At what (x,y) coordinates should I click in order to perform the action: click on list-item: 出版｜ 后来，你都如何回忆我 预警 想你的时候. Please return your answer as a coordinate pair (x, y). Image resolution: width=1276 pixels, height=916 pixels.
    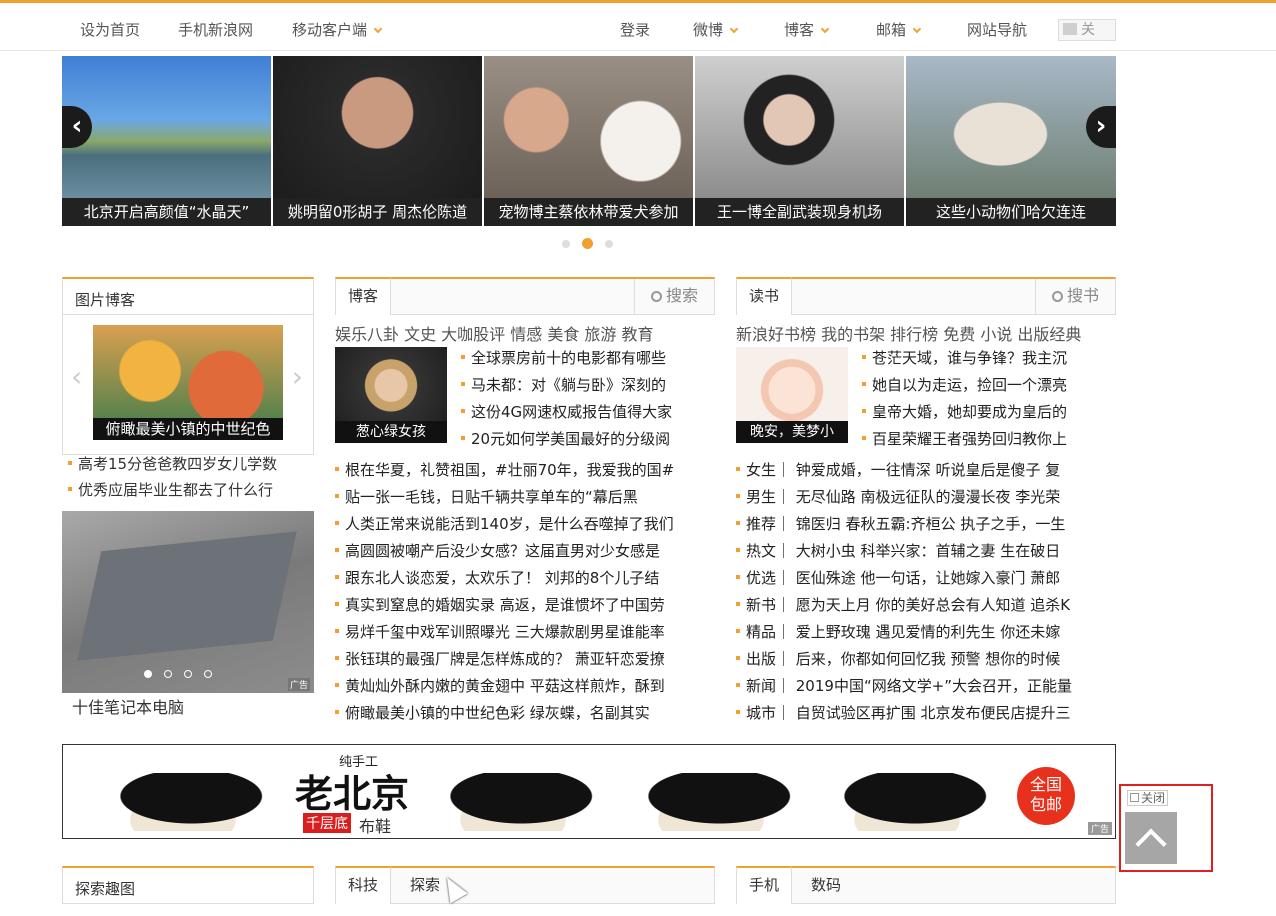
    Looking at the image, I should click on (923, 659).